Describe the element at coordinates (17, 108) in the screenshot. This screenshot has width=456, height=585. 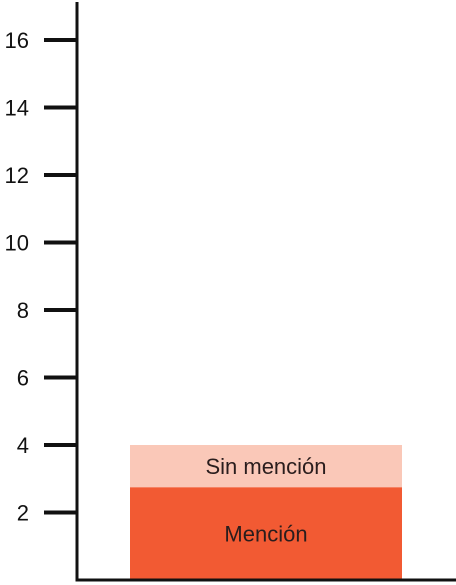
I see `y-tick-label: 14` at that location.